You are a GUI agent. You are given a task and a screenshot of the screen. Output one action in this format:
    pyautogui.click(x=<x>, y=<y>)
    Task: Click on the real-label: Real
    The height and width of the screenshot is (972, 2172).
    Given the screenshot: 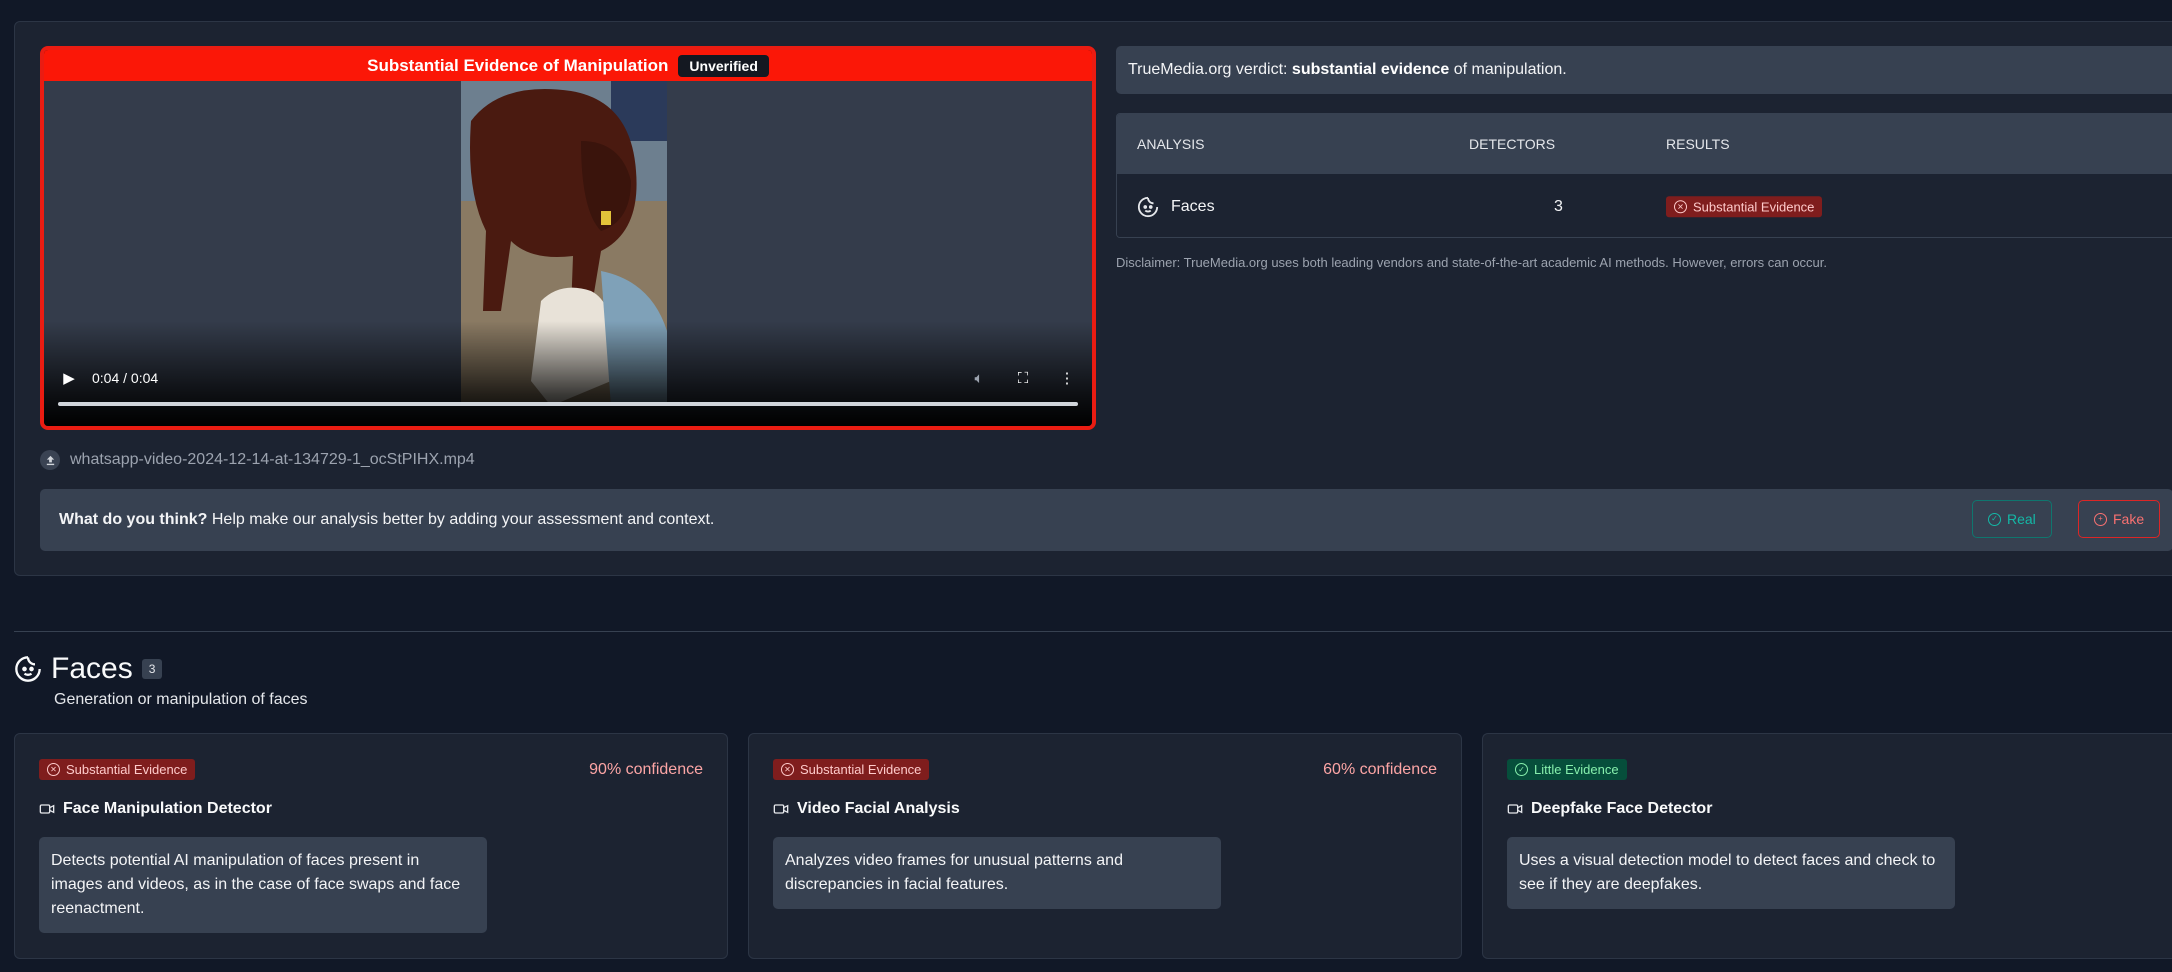 What is the action you would take?
    pyautogui.click(x=2021, y=519)
    